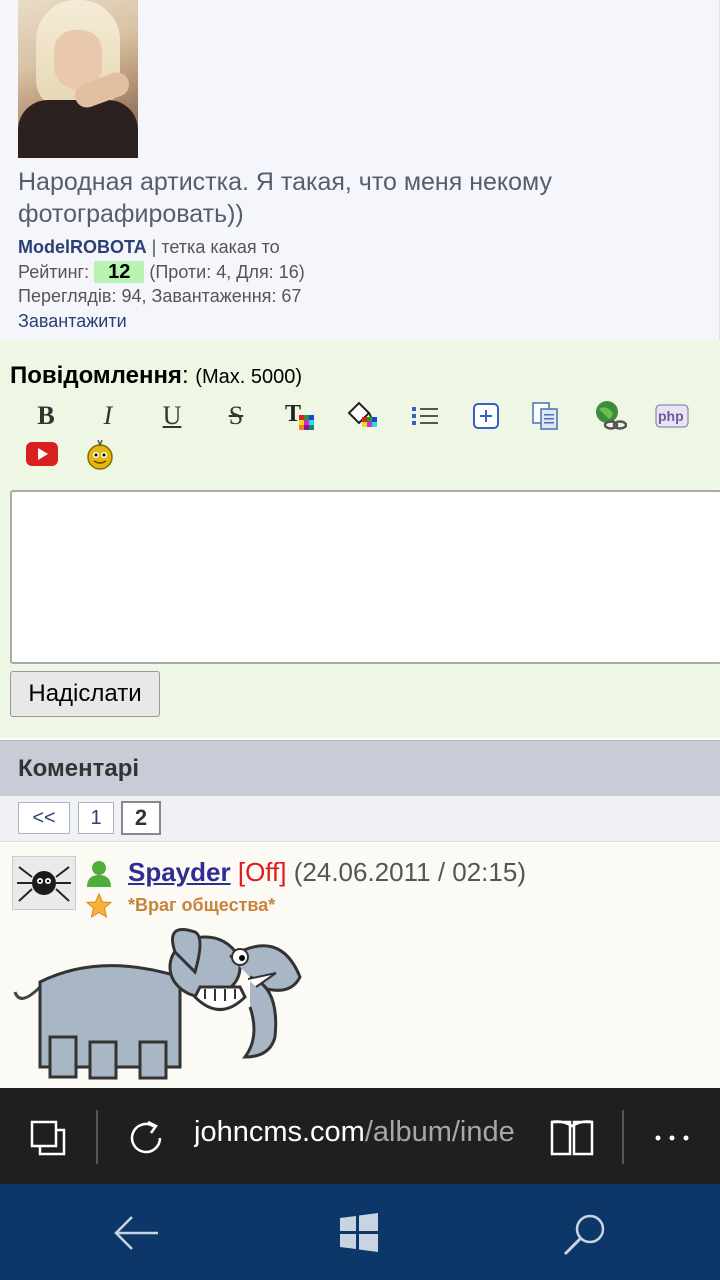 This screenshot has height=1280, width=720. Describe the element at coordinates (161, 321) in the screenshot. I see `download-link: Завантажити` at that location.